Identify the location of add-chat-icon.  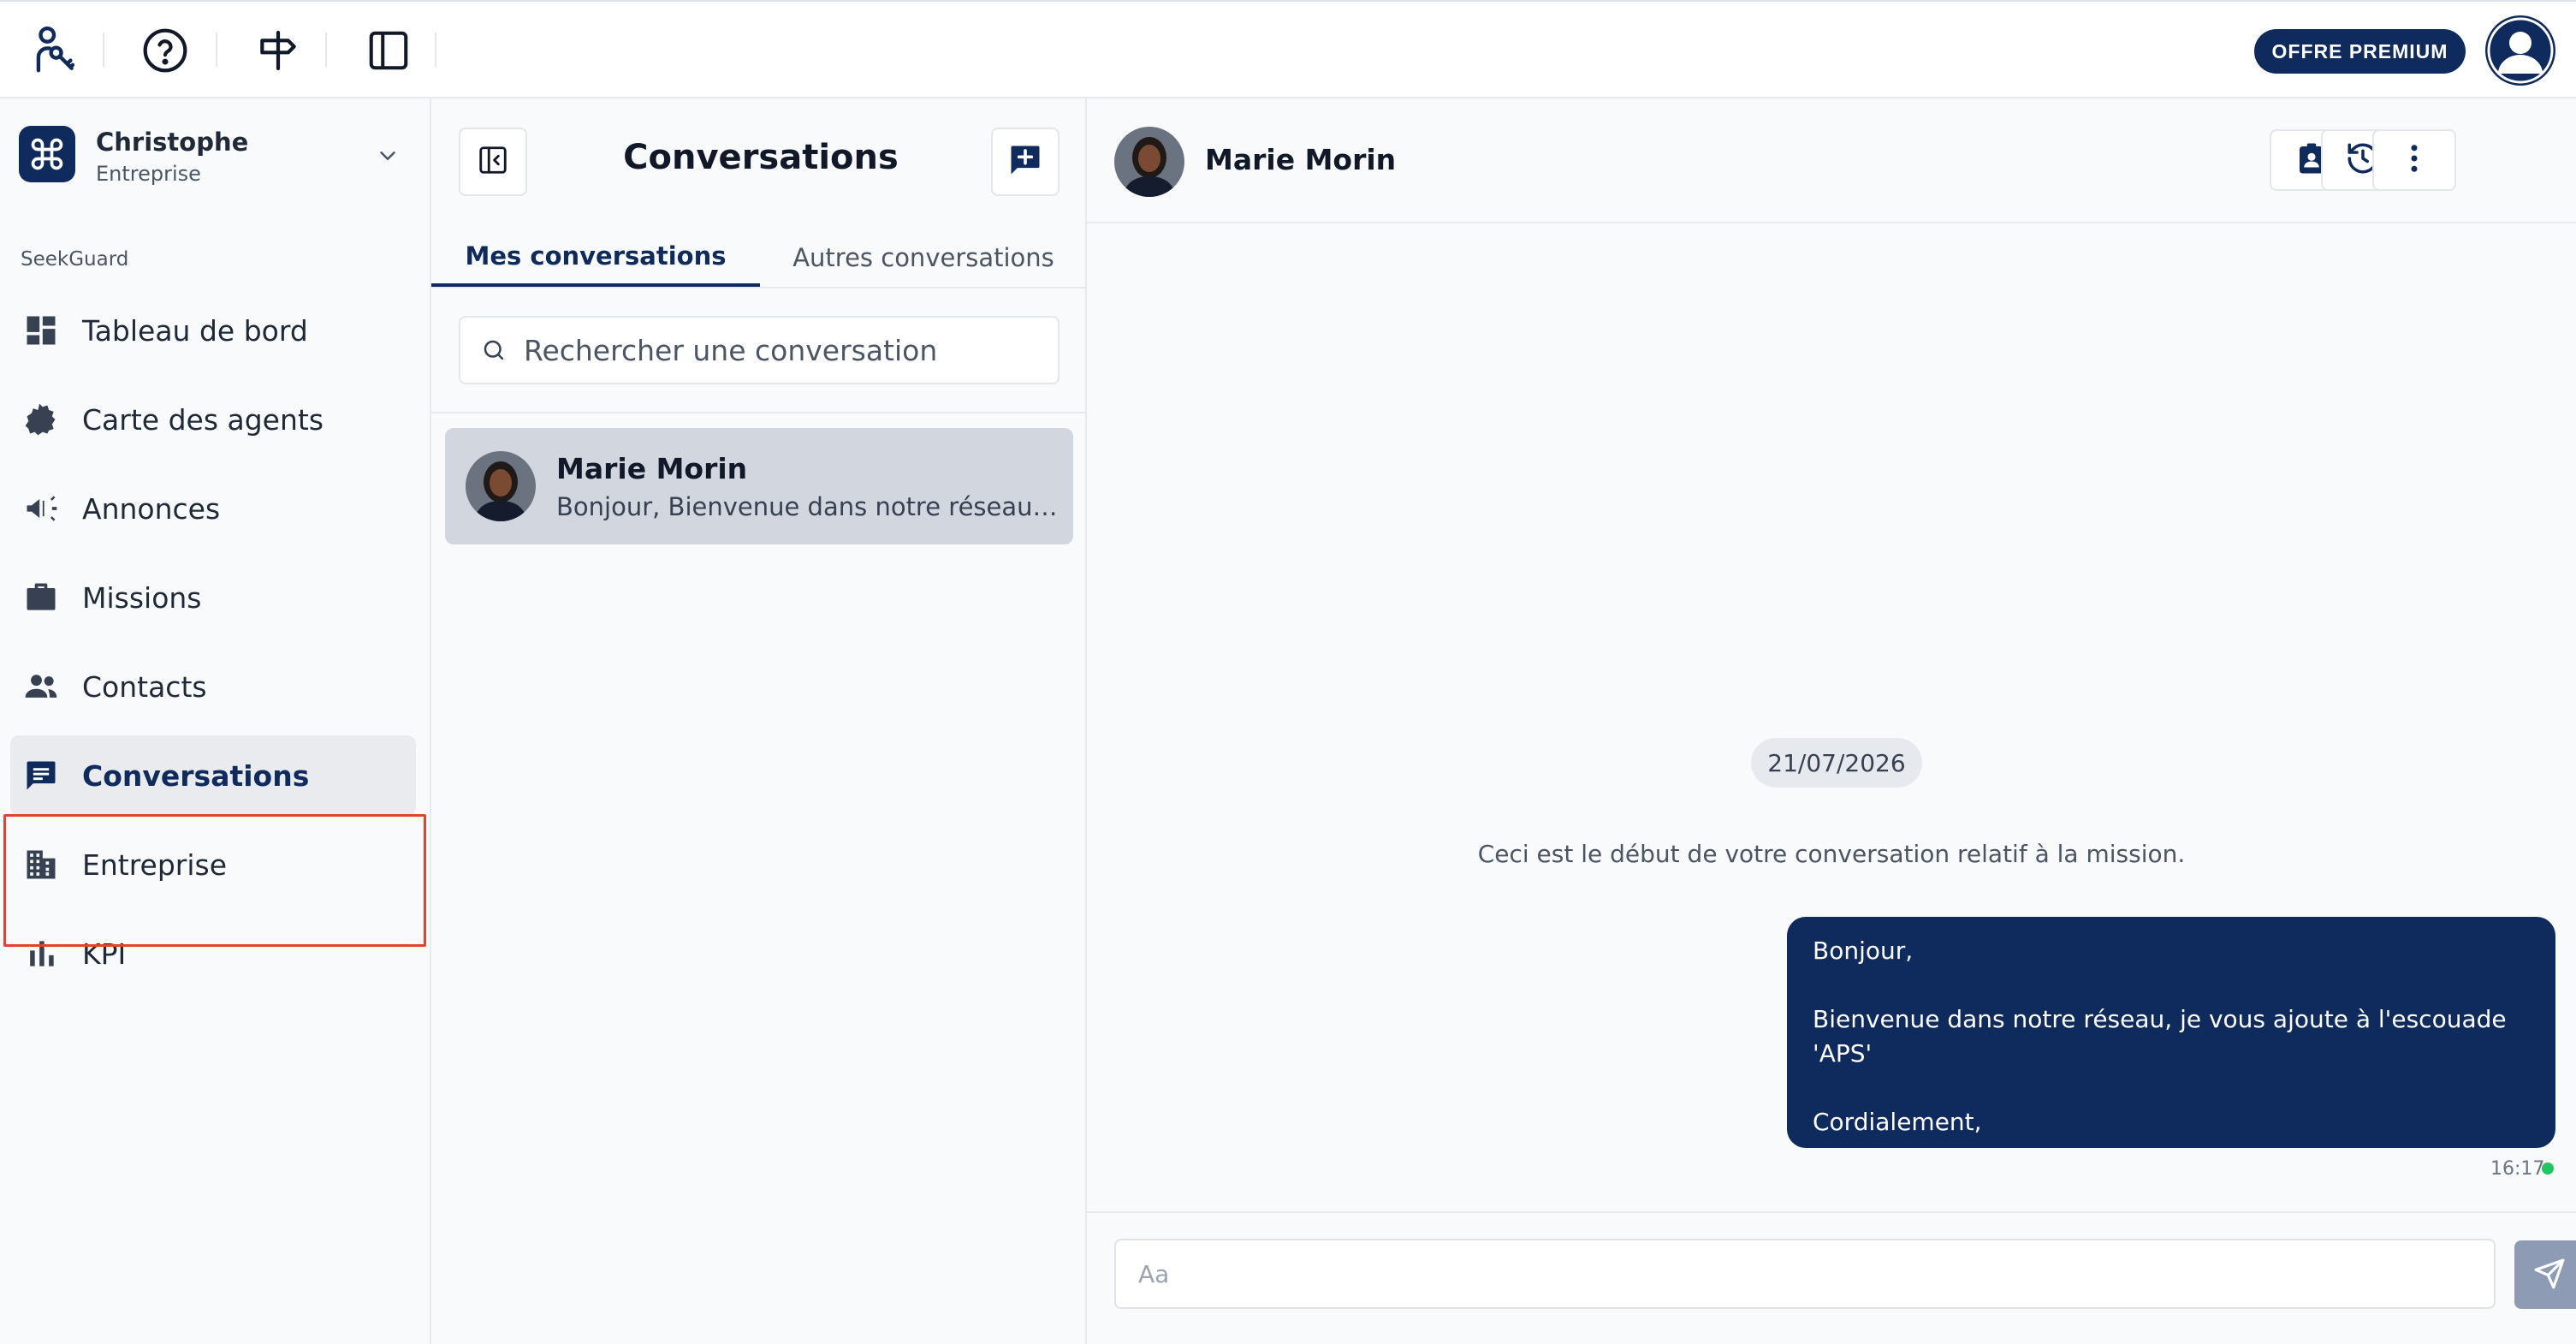
(1025, 161).